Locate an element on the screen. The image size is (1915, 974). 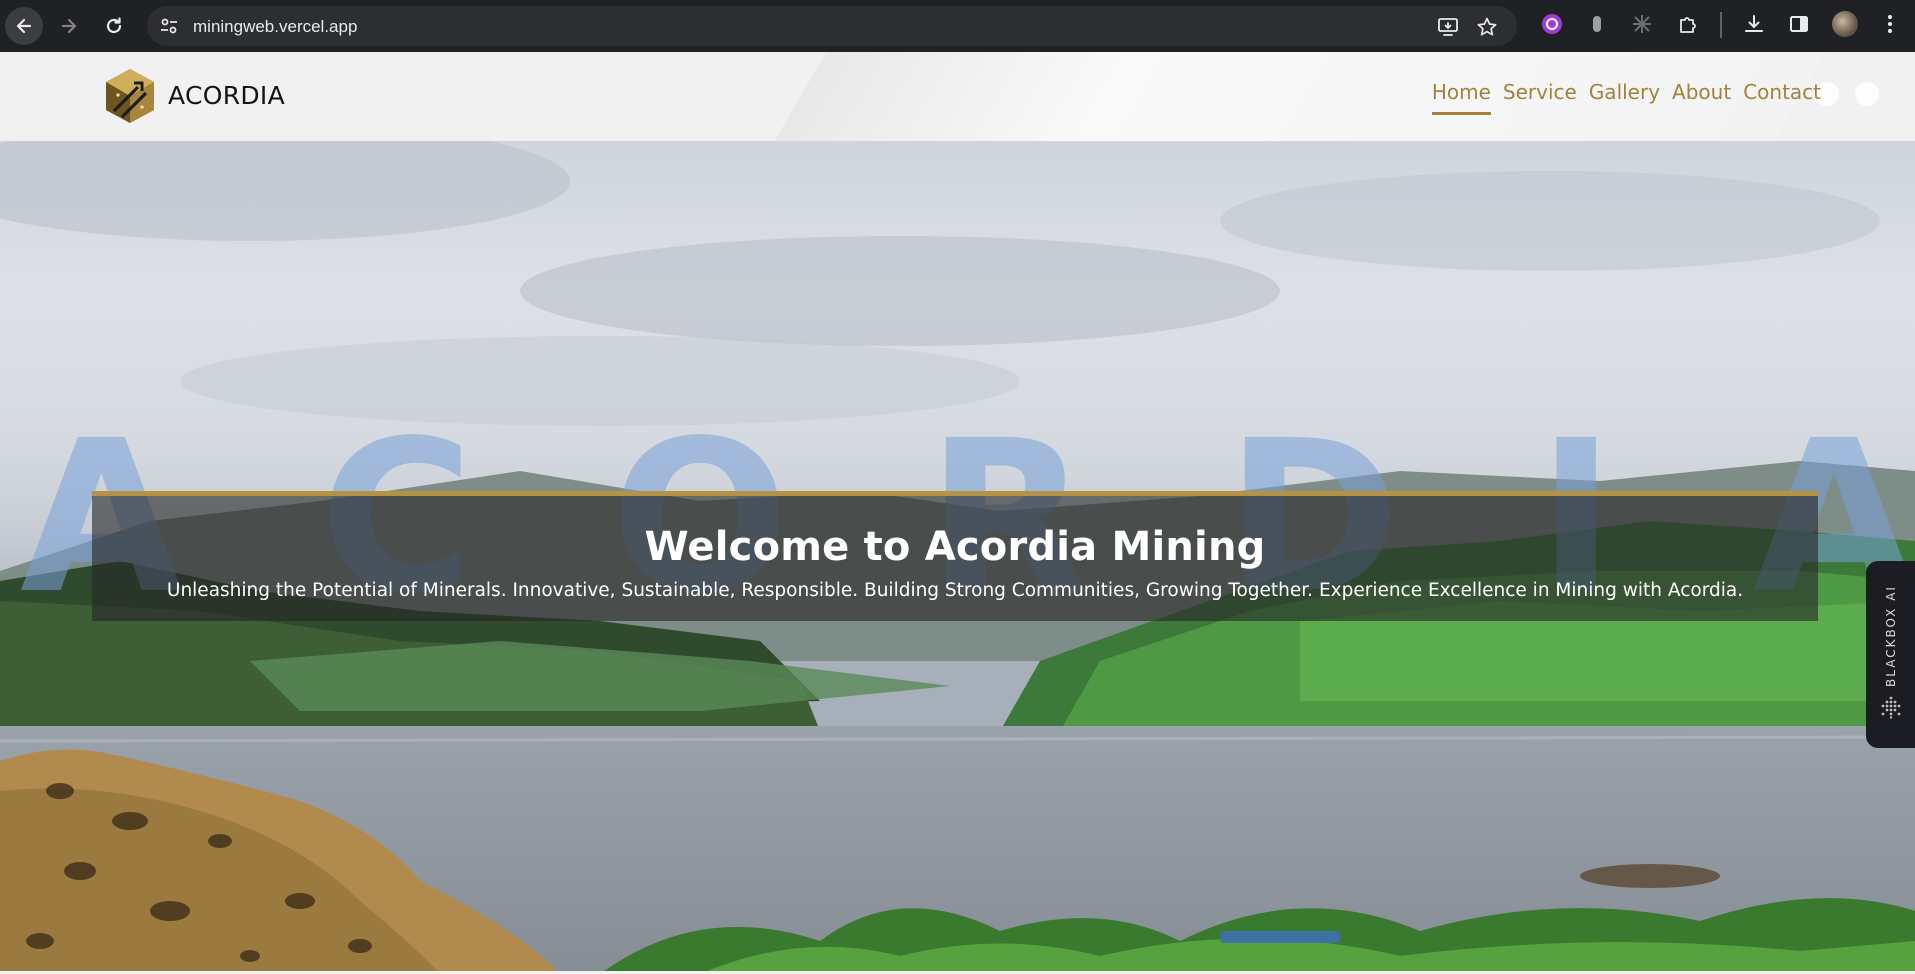
back-icon is located at coordinates (24, 26).